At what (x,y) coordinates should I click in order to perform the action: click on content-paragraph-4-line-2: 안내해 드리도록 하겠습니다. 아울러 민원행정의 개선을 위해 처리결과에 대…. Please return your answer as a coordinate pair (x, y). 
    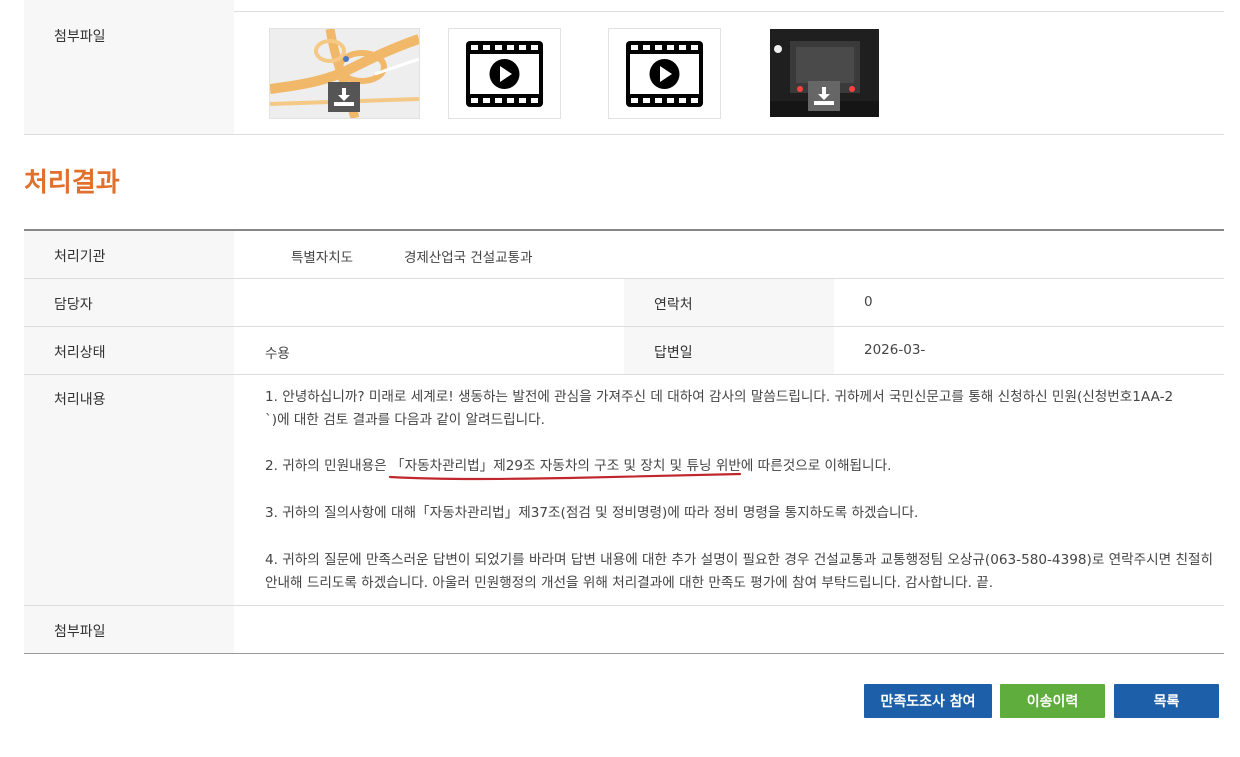
    Looking at the image, I should click on (629, 583).